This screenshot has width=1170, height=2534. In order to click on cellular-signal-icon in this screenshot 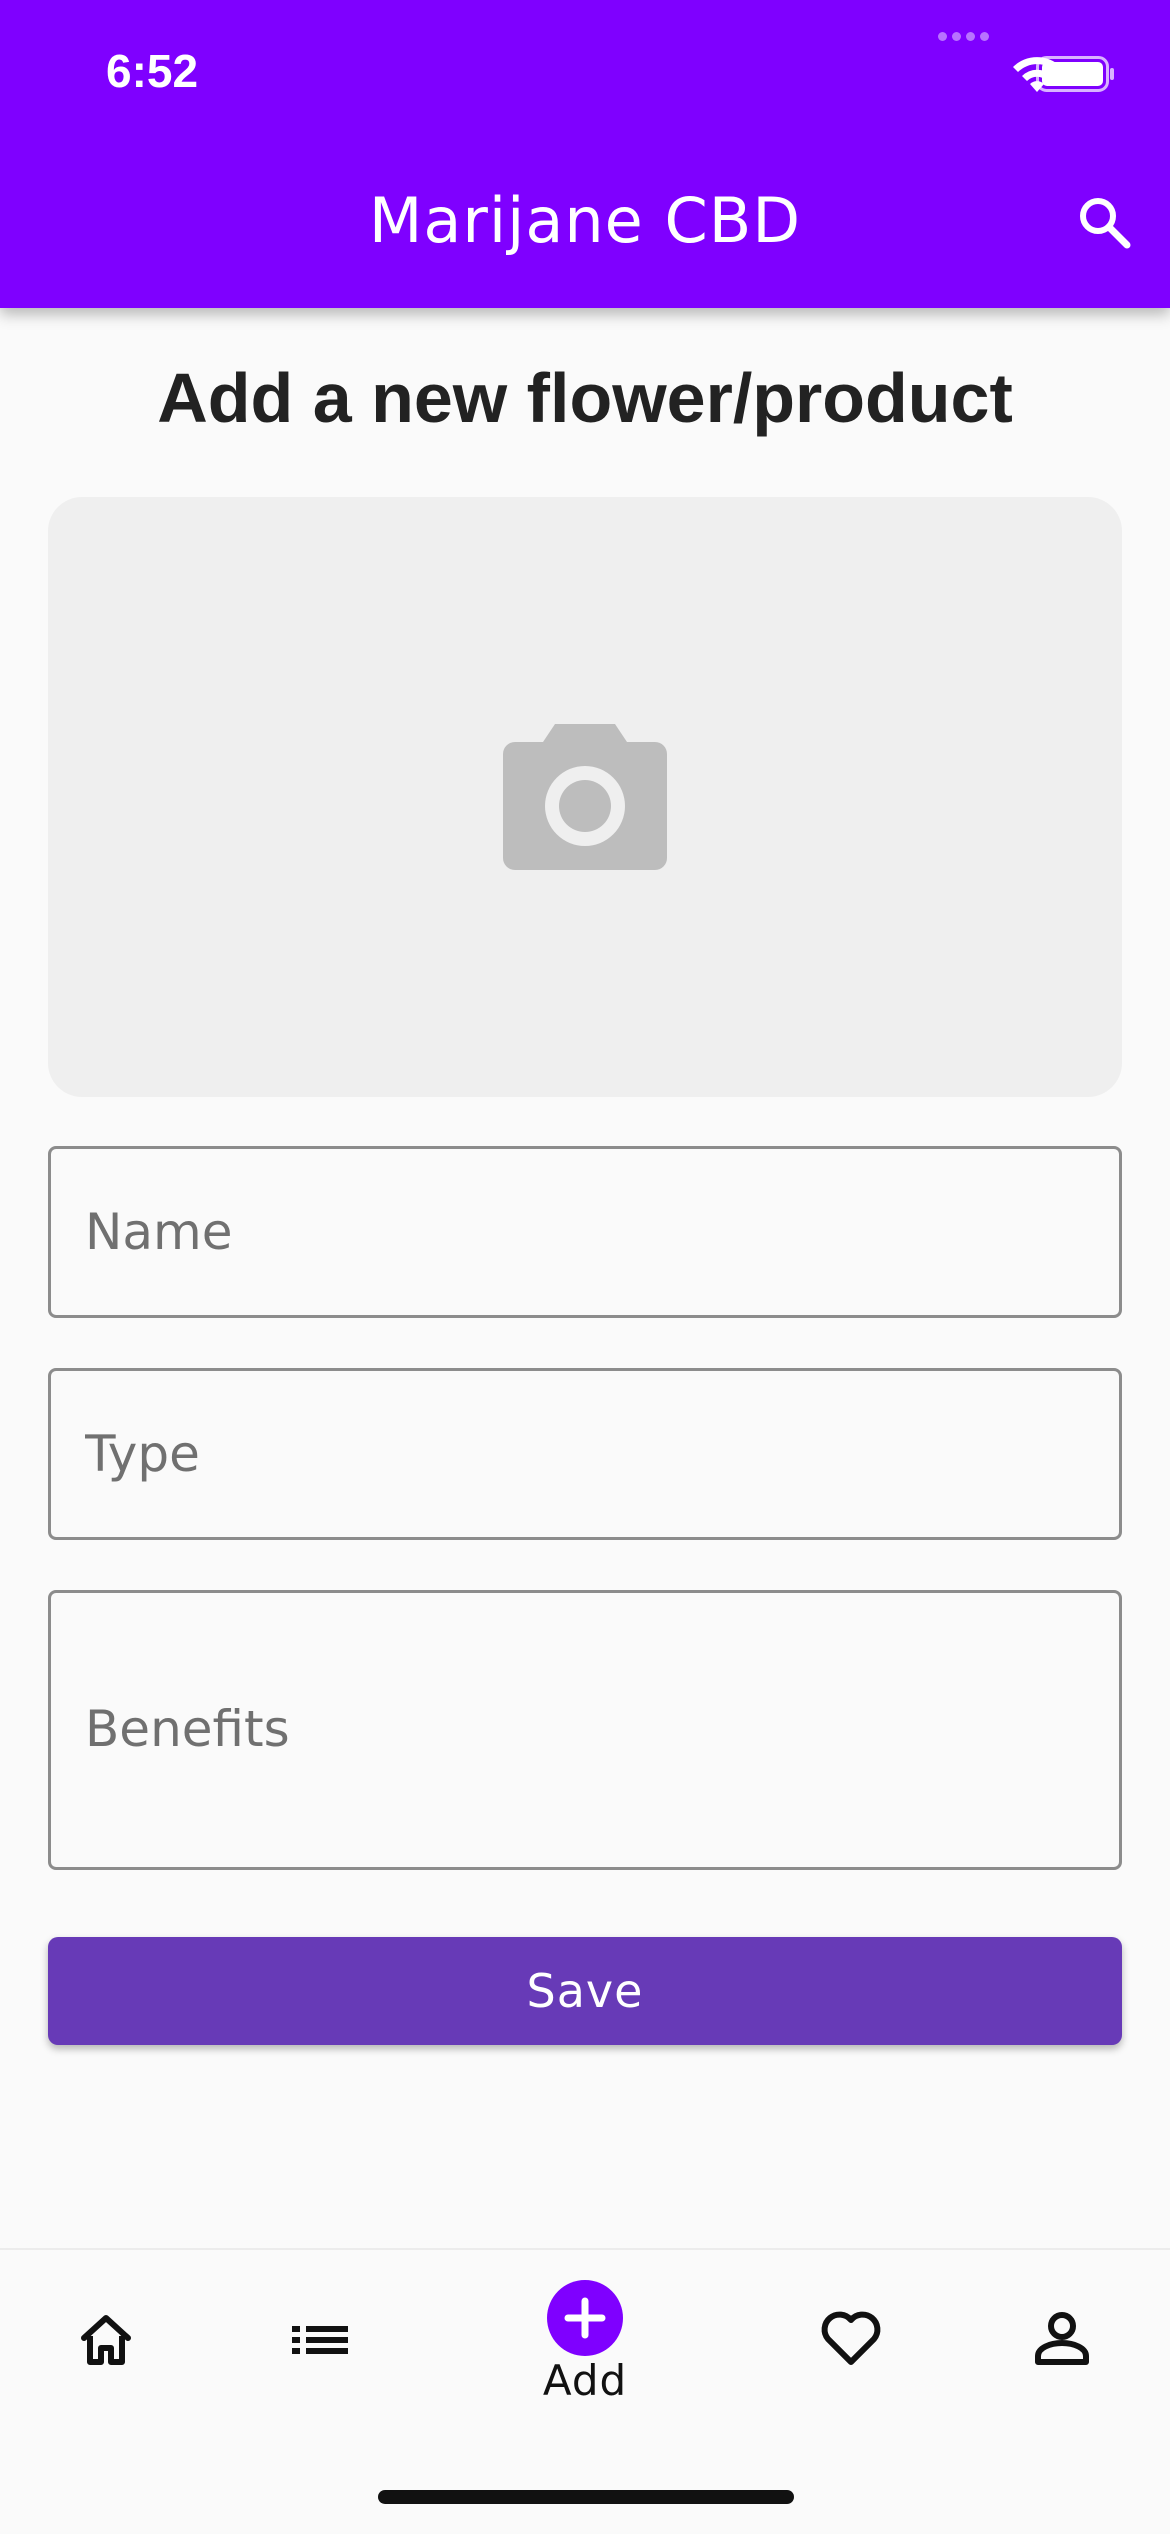, I will do `click(964, 37)`.